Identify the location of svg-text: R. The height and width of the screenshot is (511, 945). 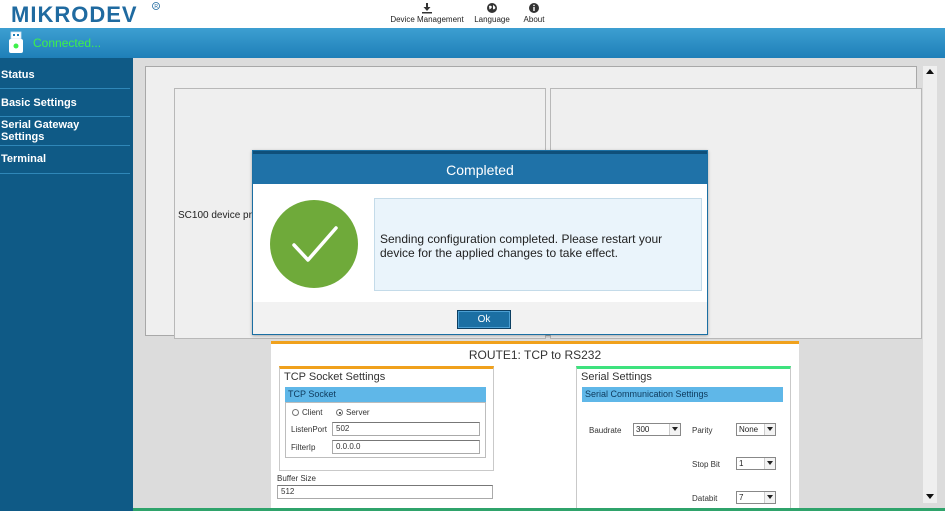
(156, 7).